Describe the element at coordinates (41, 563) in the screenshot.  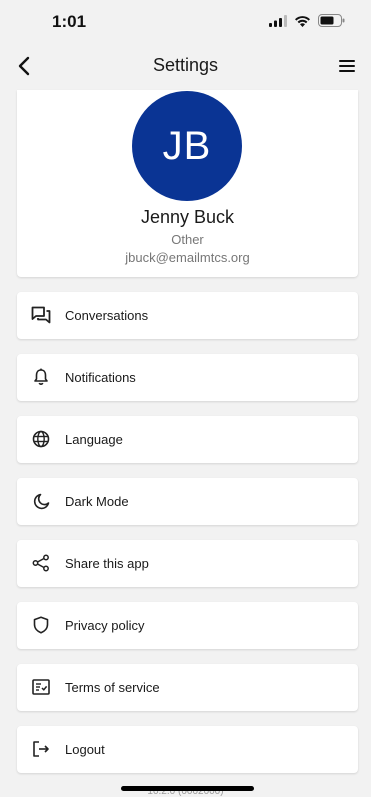
I see `share-icon` at that location.